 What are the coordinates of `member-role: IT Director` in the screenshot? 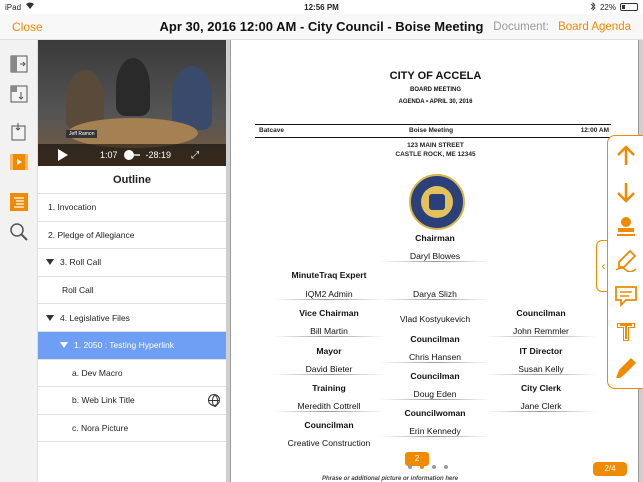 It's located at (541, 351).